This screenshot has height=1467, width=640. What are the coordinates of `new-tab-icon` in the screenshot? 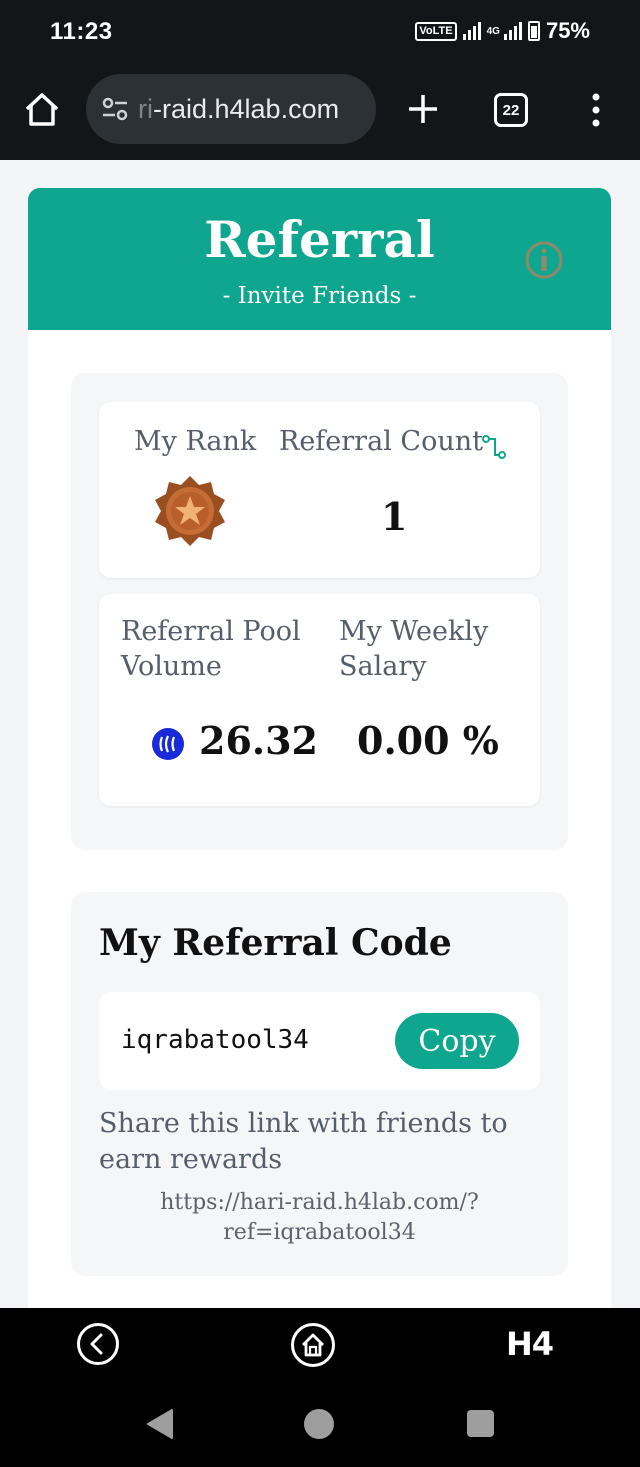 It's located at (423, 109).